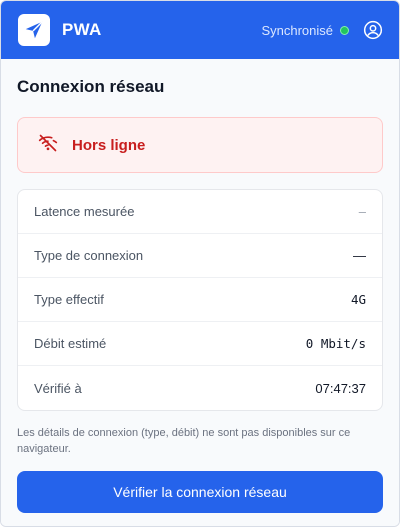  Describe the element at coordinates (89, 255) in the screenshot. I see `connection-type-label: Type de connexion` at that location.